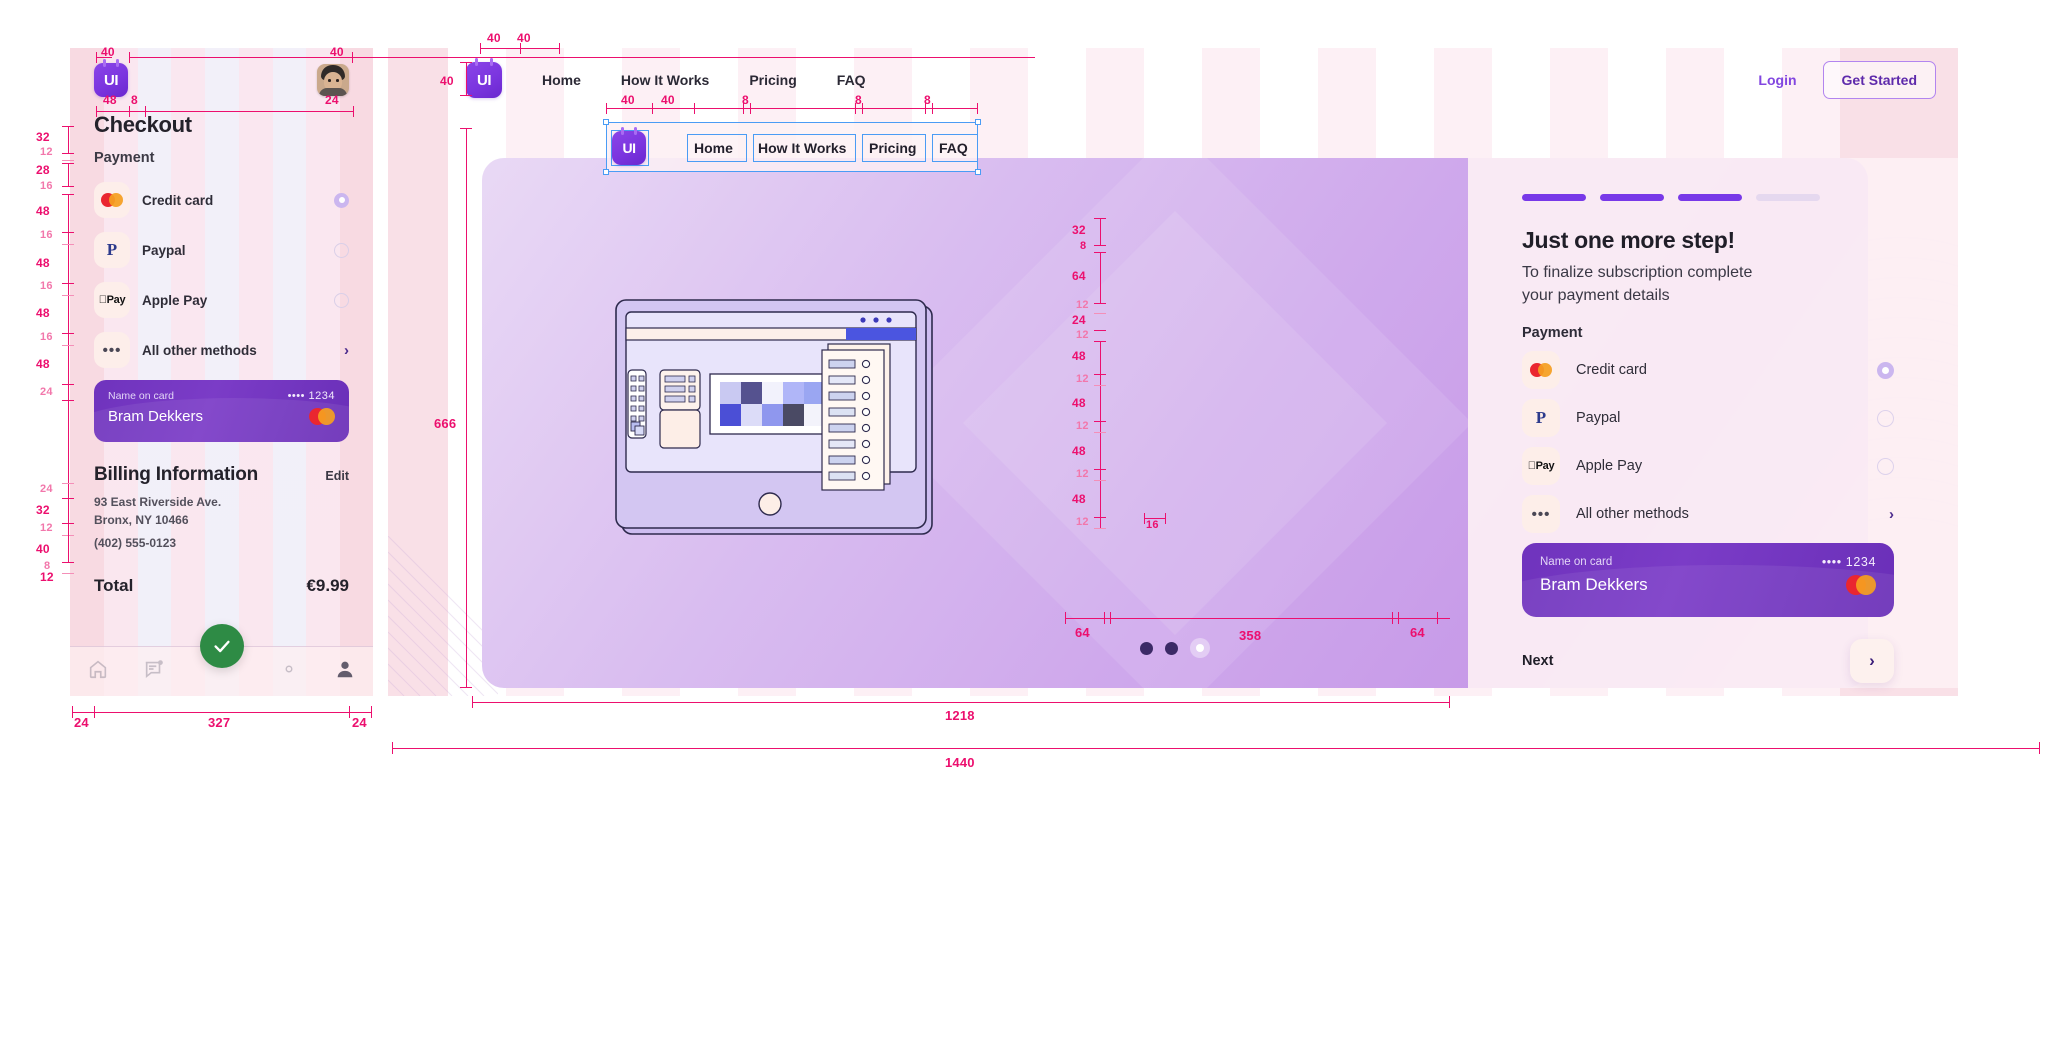 The height and width of the screenshot is (1044, 2048). I want to click on annotation-16-c: 16, so click(46, 286).